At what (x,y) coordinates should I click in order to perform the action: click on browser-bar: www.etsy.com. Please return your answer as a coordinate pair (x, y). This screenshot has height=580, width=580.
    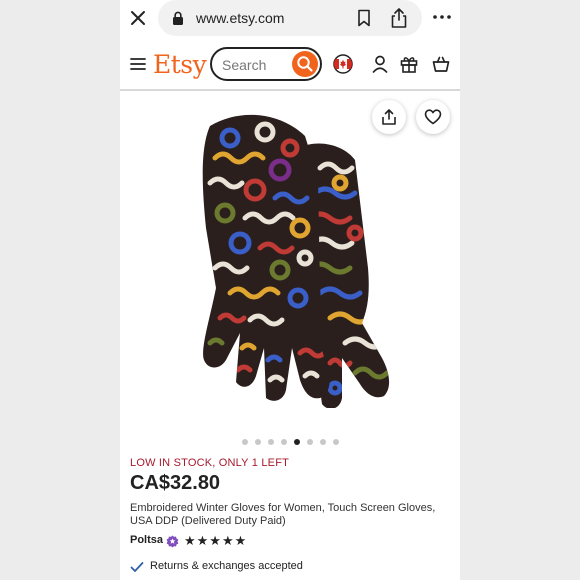
    Looking at the image, I should click on (290, 18).